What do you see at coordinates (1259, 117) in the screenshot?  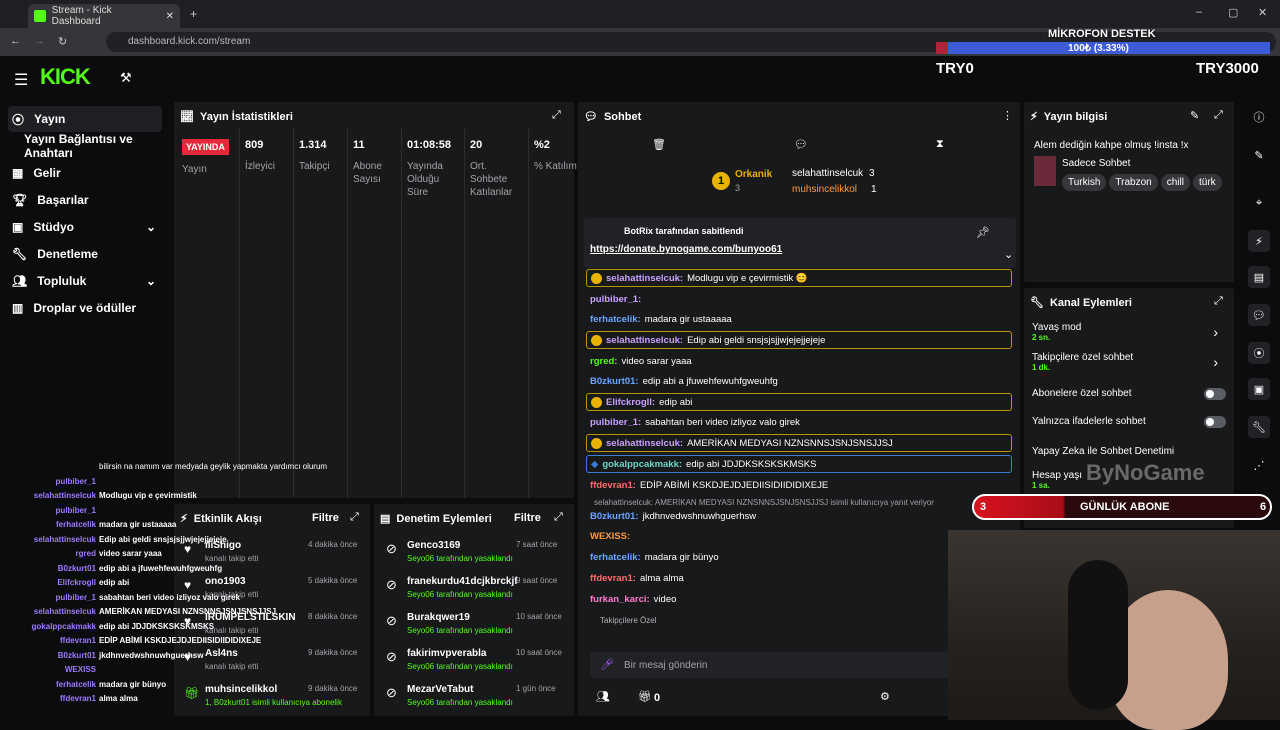 I see `info-icon: ⓘ` at bounding box center [1259, 117].